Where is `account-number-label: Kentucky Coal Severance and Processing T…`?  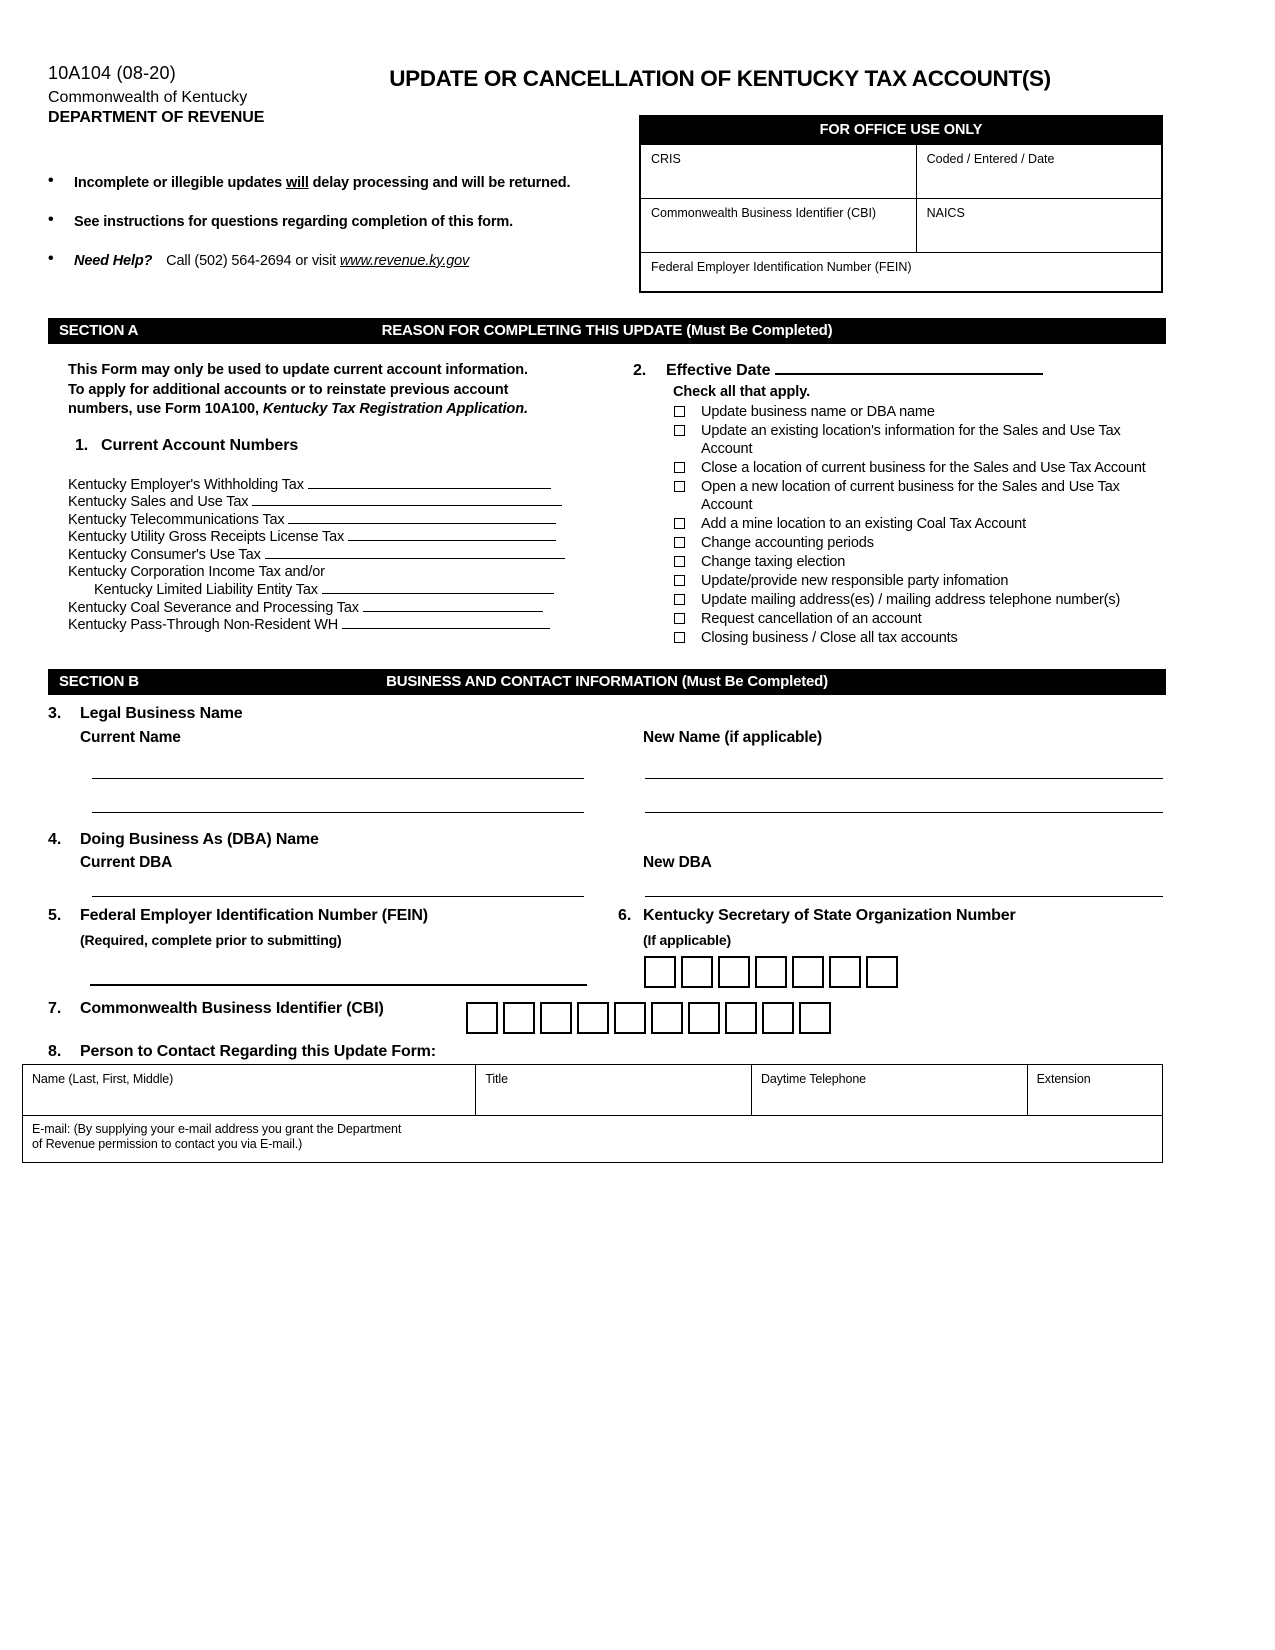
account-number-label: Kentucky Coal Severance and Processing T… is located at coordinates (213, 607).